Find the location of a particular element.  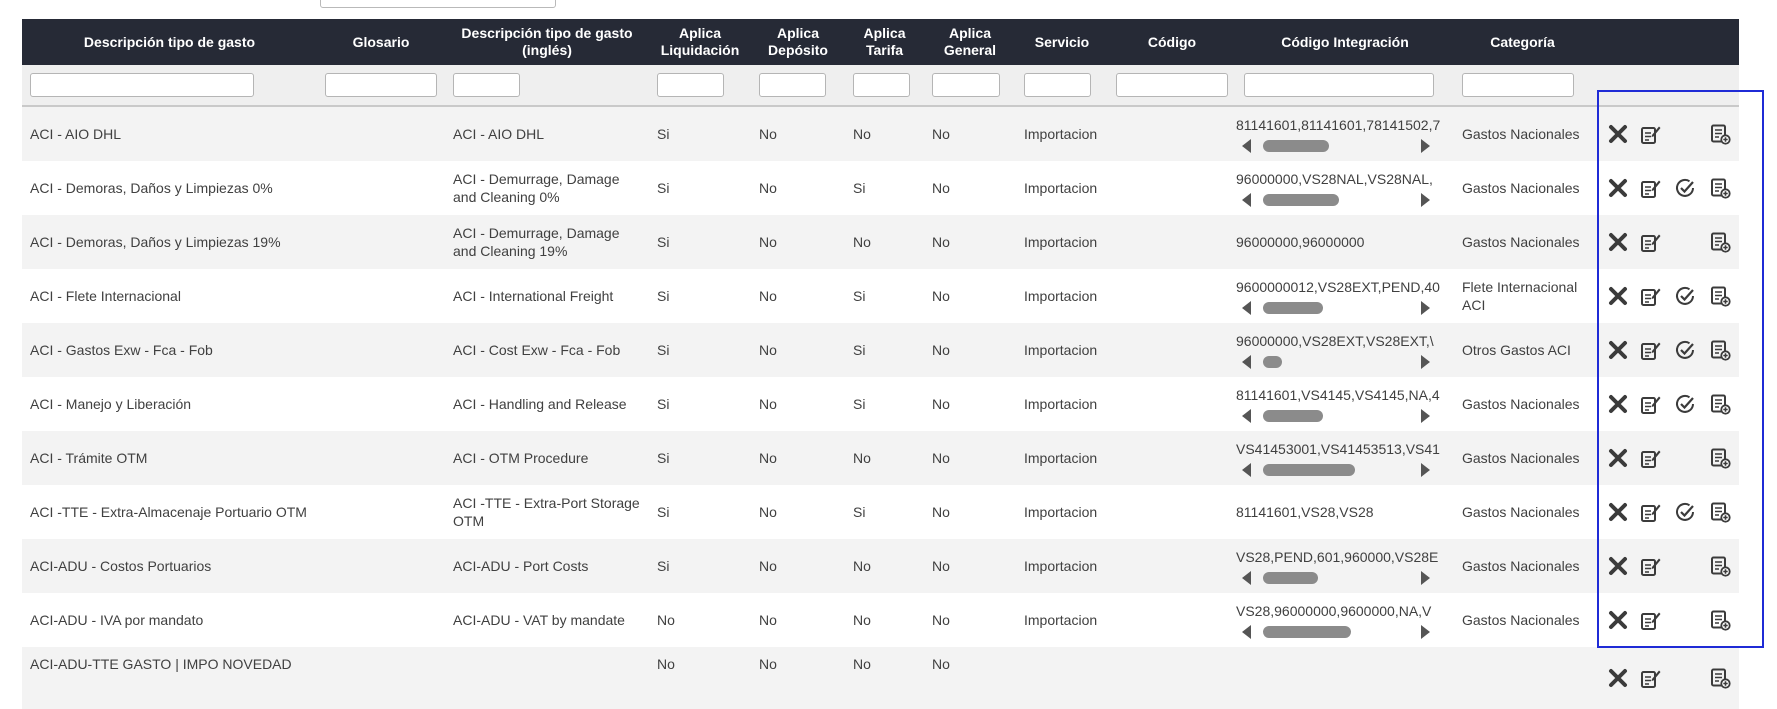

col-header-aplica-liquidacion: Aplica Liquidación is located at coordinates (700, 42).